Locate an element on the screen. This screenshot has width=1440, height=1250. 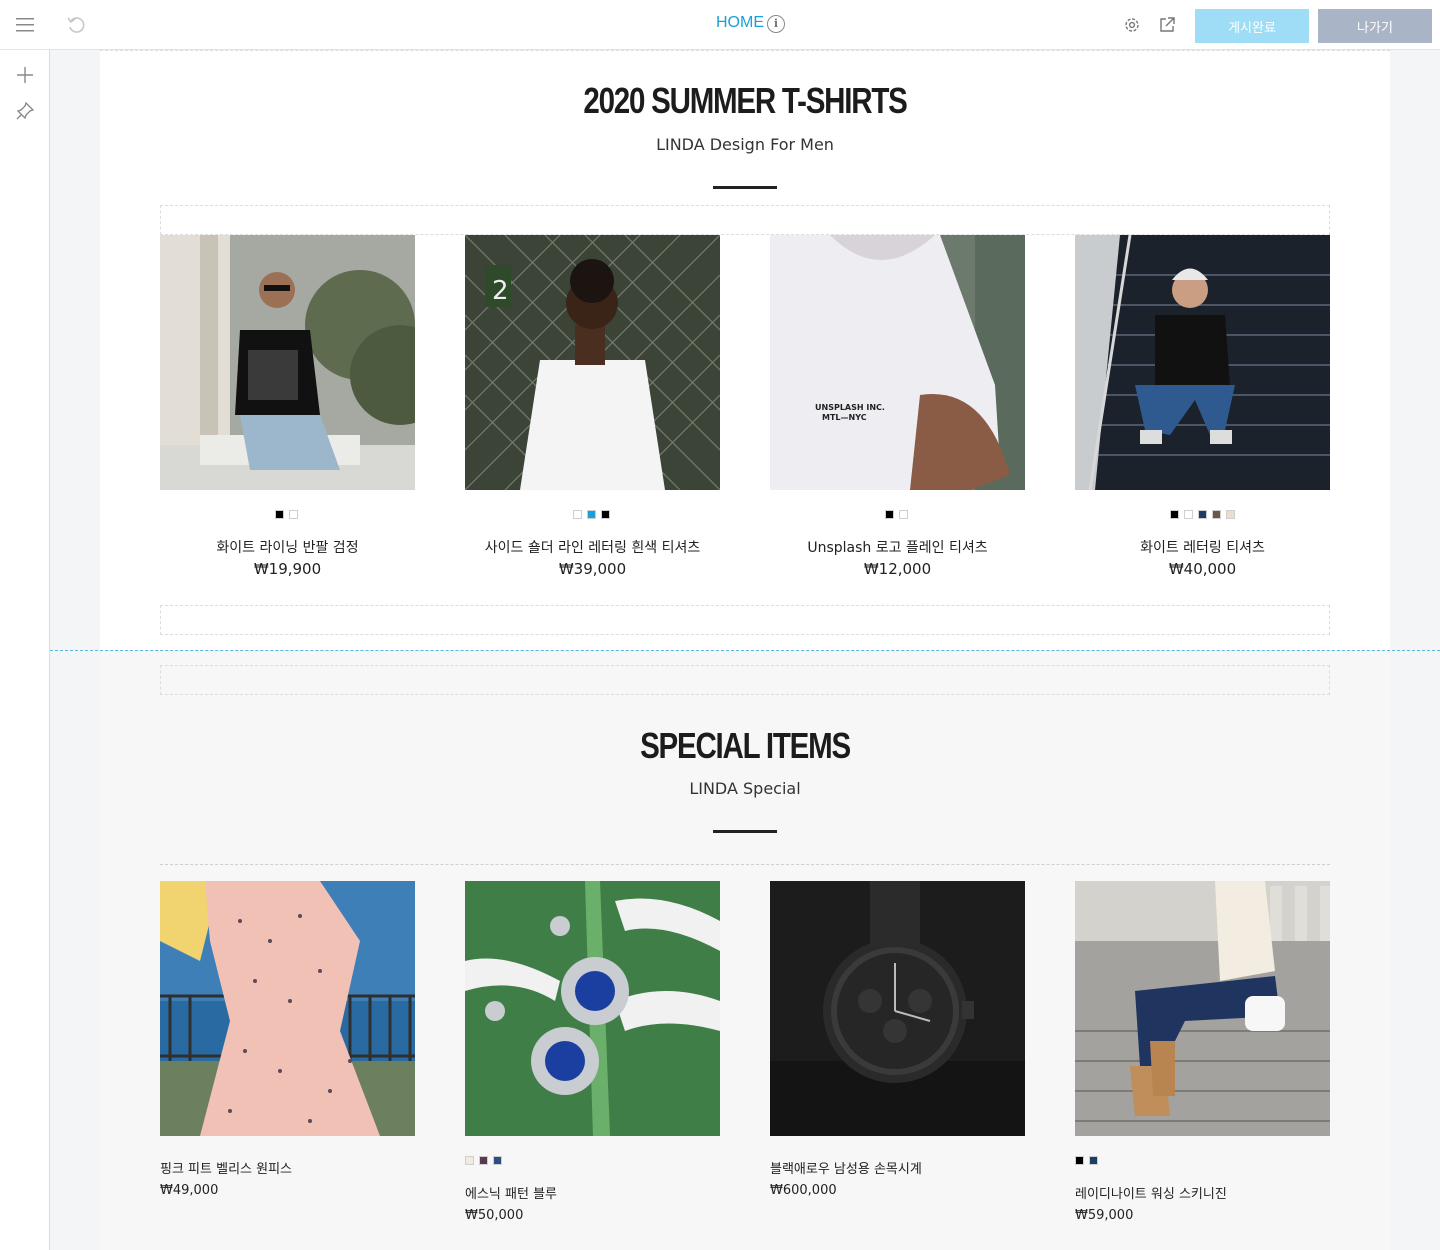
product-price: ₩600,000 is located at coordinates (803, 1190).